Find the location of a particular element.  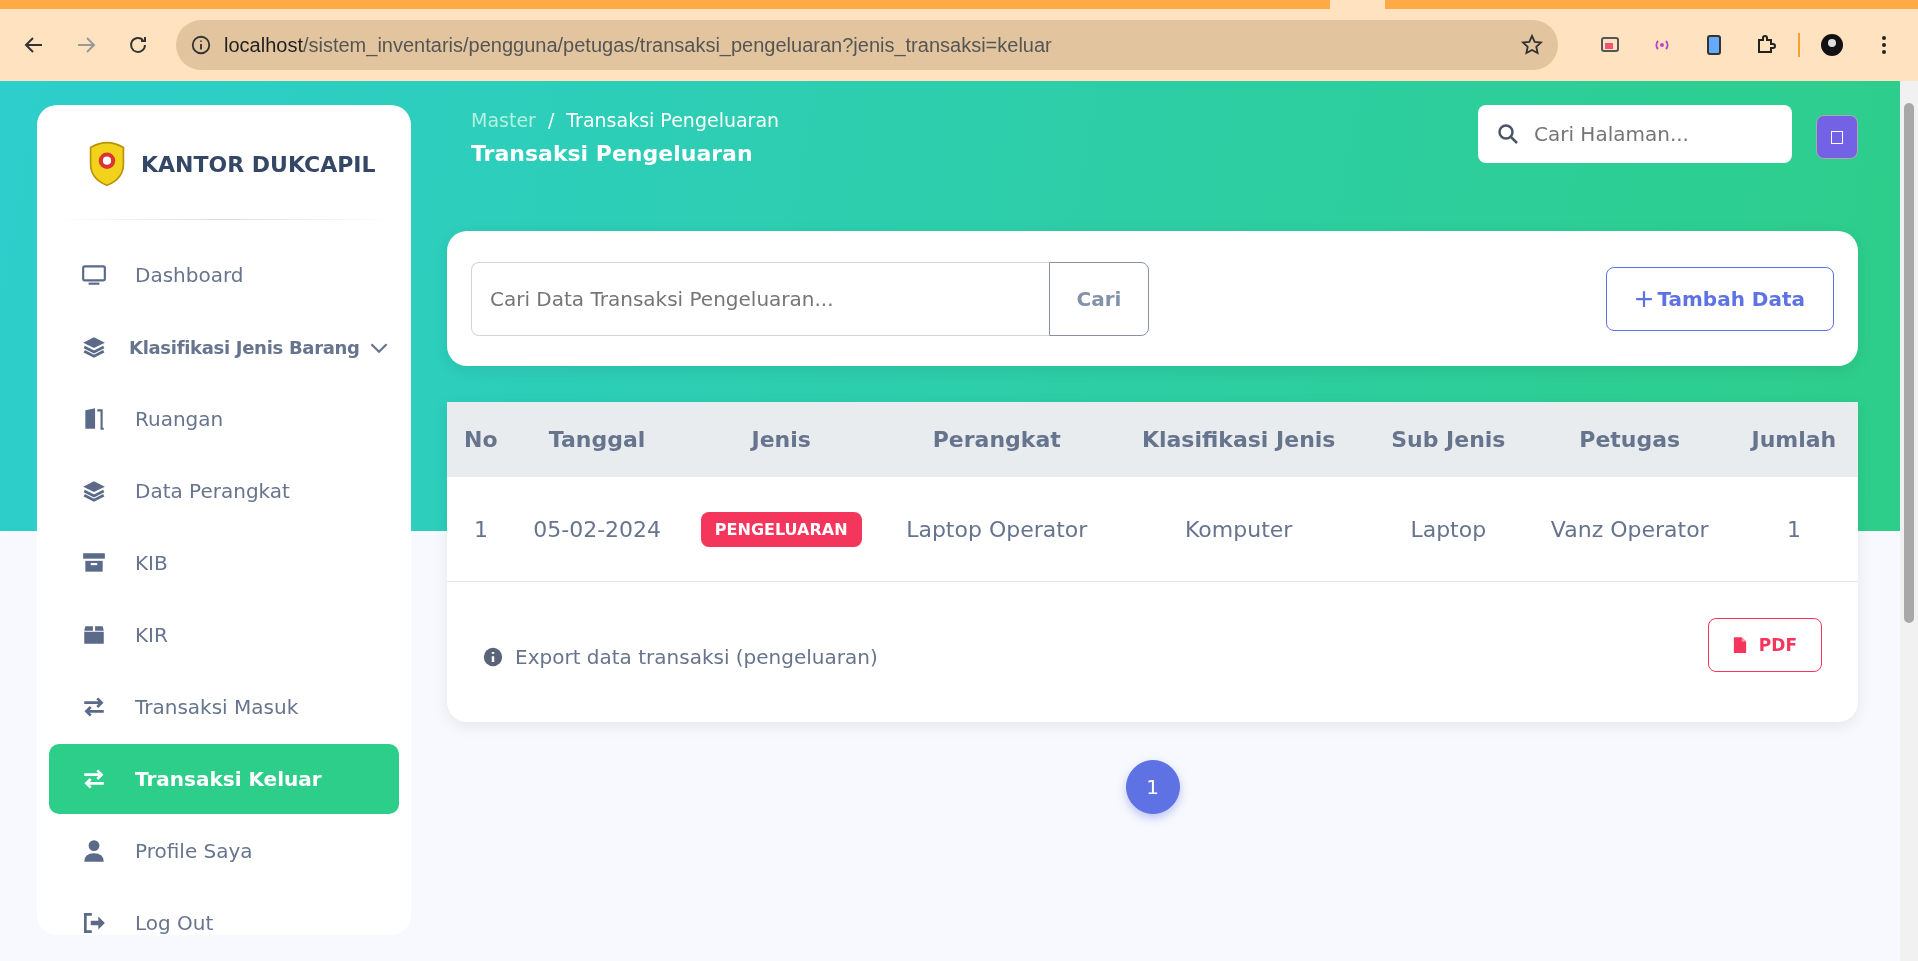

column-header: Klasifikasi Jenis is located at coordinates (1238, 439).